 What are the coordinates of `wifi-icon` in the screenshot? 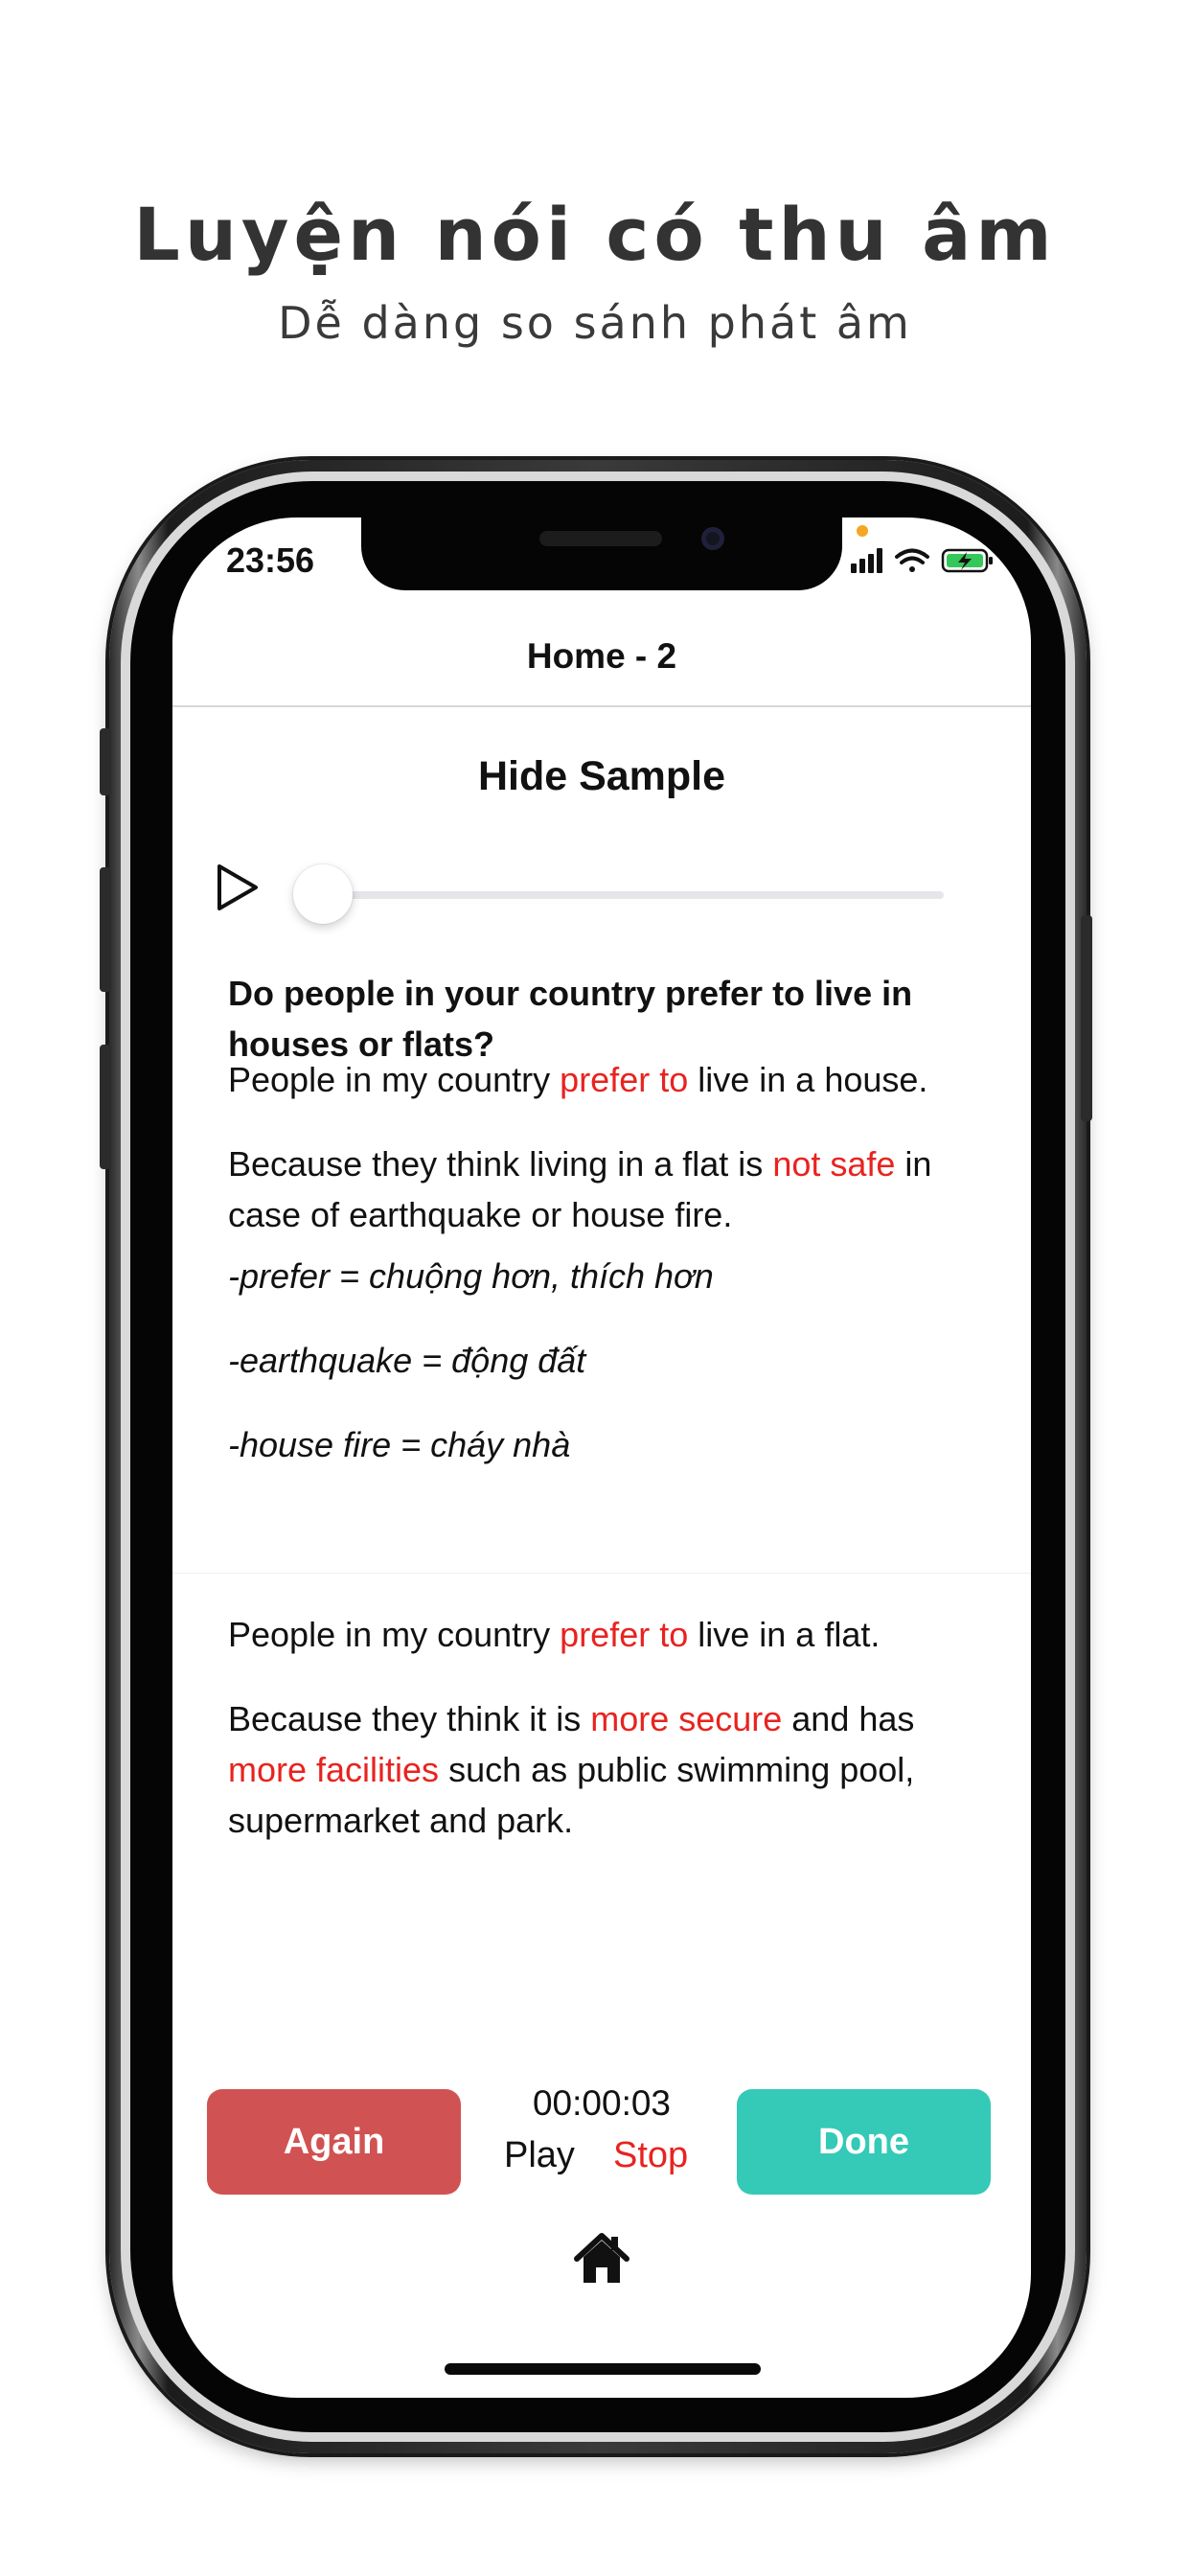 It's located at (912, 560).